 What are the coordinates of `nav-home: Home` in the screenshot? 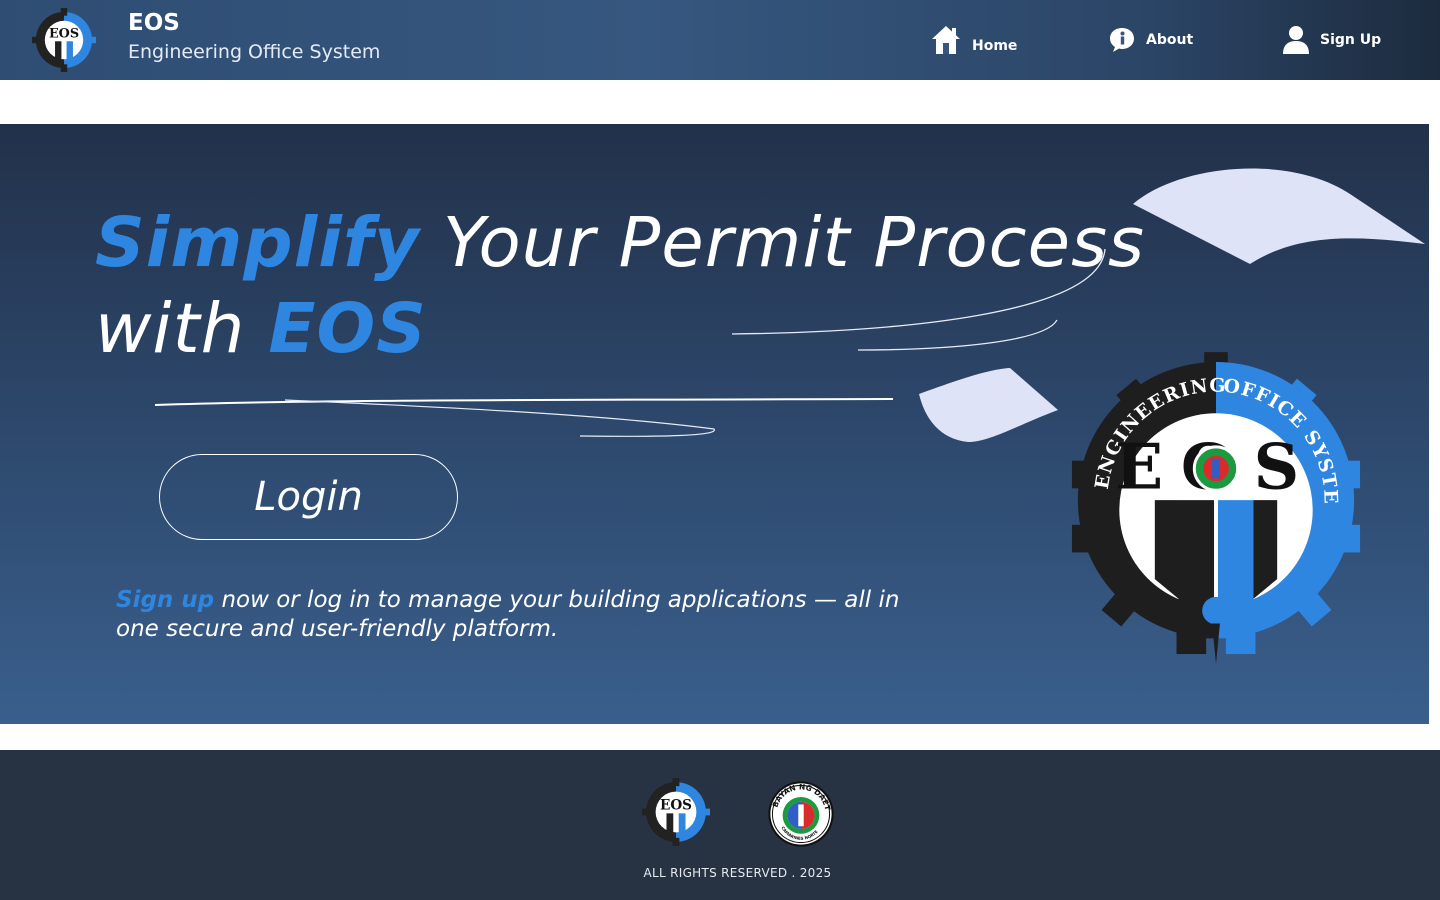 It's located at (973, 40).